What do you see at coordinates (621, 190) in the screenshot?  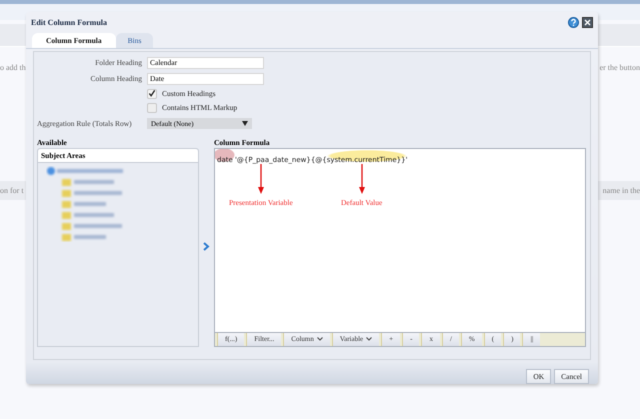 I see `page-text: name in the` at bounding box center [621, 190].